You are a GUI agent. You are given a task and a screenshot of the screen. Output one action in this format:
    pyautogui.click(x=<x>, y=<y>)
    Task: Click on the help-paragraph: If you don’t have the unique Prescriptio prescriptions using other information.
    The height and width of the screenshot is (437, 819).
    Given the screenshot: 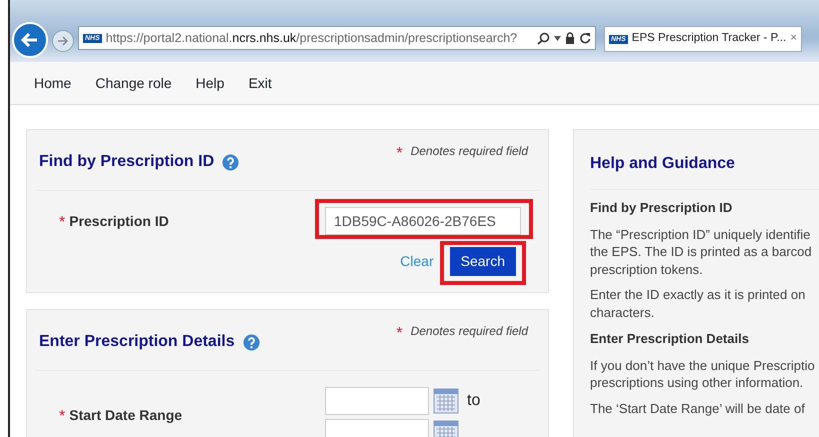 What is the action you would take?
    pyautogui.click(x=703, y=374)
    